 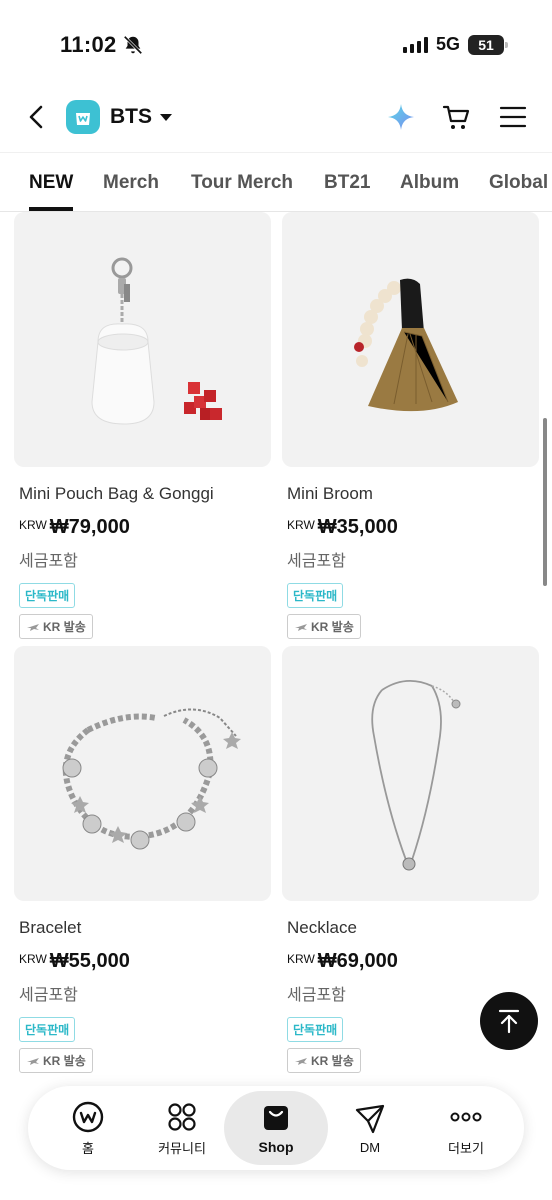 What do you see at coordinates (357, 527) in the screenshot?
I see `product-price: ₩35,000` at bounding box center [357, 527].